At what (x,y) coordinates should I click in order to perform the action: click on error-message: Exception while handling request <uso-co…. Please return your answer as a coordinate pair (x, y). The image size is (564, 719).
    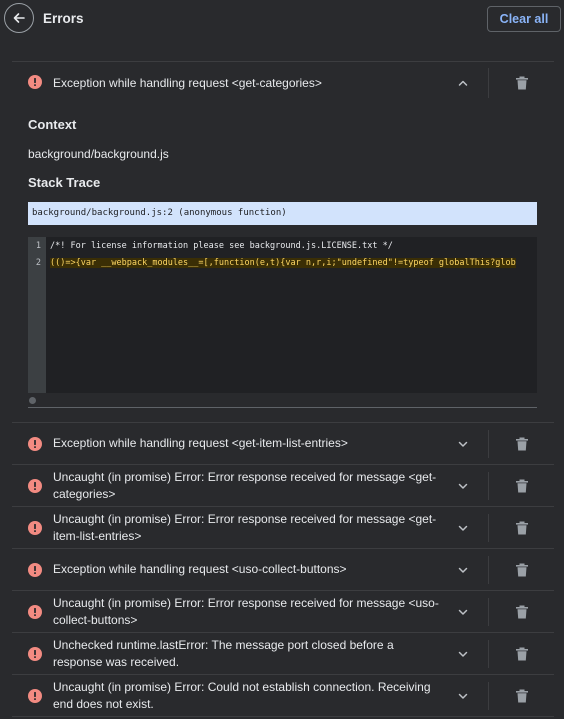
    Looking at the image, I should click on (200, 569).